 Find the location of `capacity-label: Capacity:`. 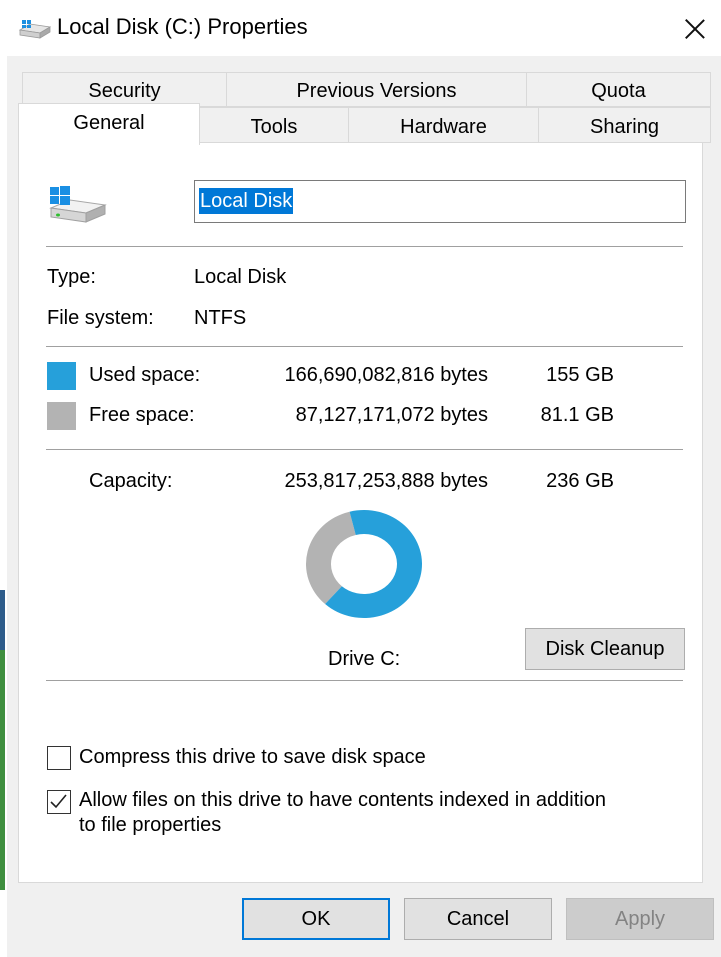

capacity-label: Capacity: is located at coordinates (131, 481).